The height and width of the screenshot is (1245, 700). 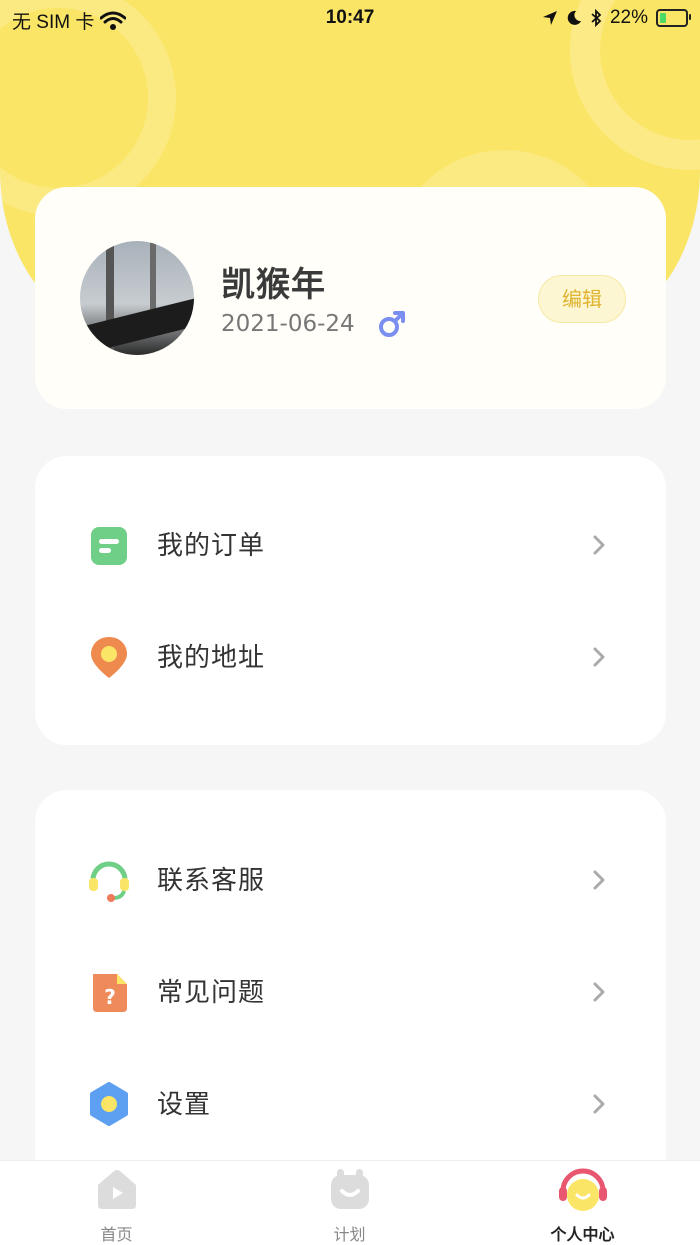 I want to click on profile-center-icon, so click(x=583, y=1189).